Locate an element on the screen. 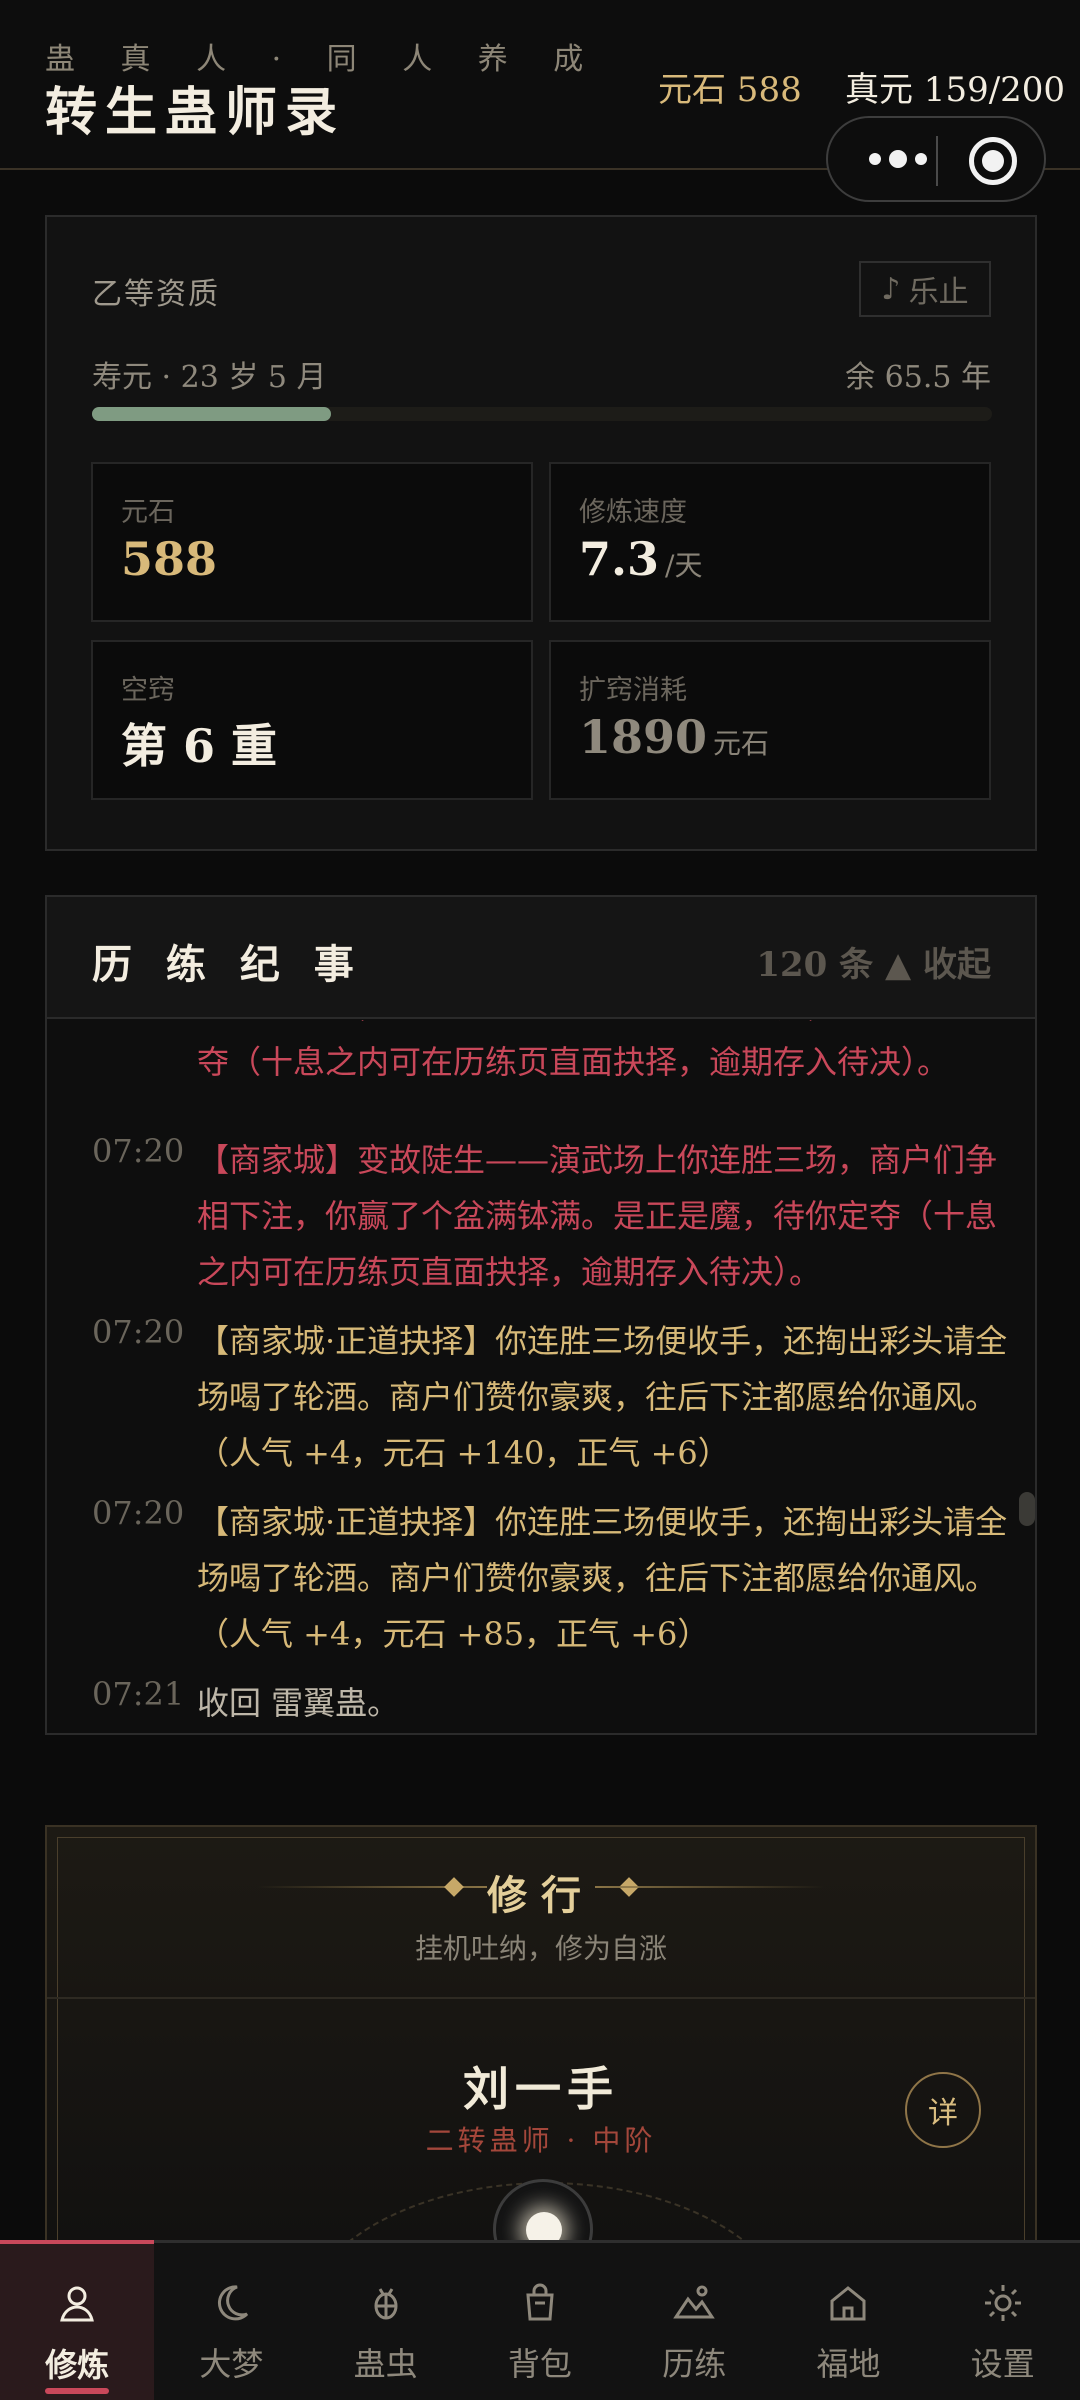  lifespan-progress-bar is located at coordinates (542, 414).